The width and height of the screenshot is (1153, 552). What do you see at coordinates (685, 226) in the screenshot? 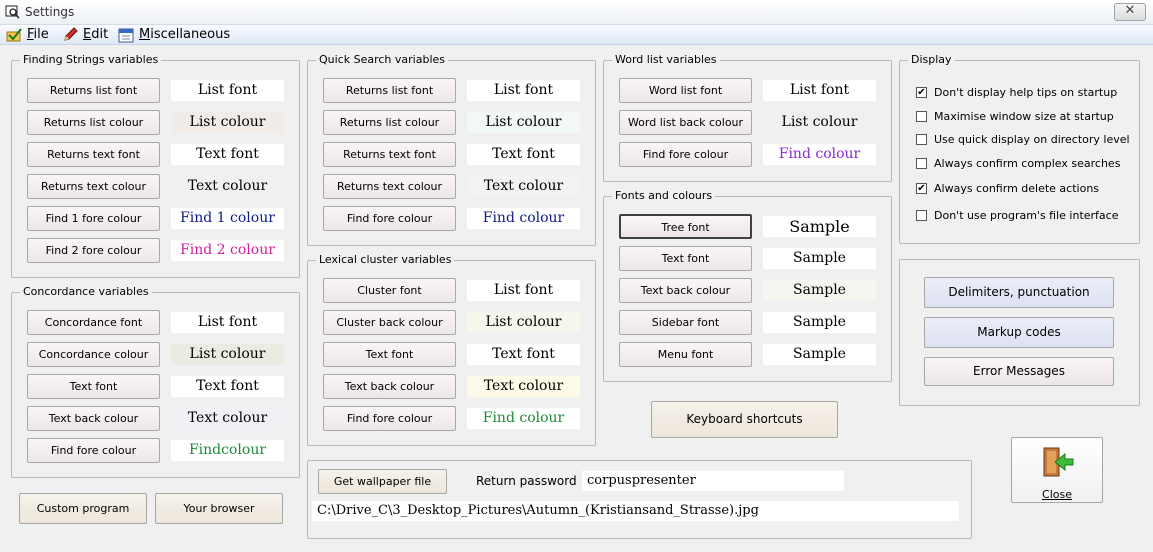
I see `fonts-button-0: Tree font` at bounding box center [685, 226].